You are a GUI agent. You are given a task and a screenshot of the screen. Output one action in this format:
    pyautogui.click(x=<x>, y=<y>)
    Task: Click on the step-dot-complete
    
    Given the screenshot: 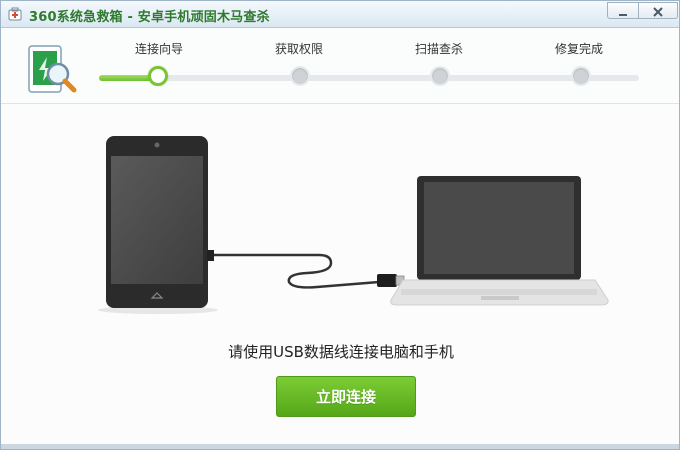 What is the action you would take?
    pyautogui.click(x=581, y=76)
    